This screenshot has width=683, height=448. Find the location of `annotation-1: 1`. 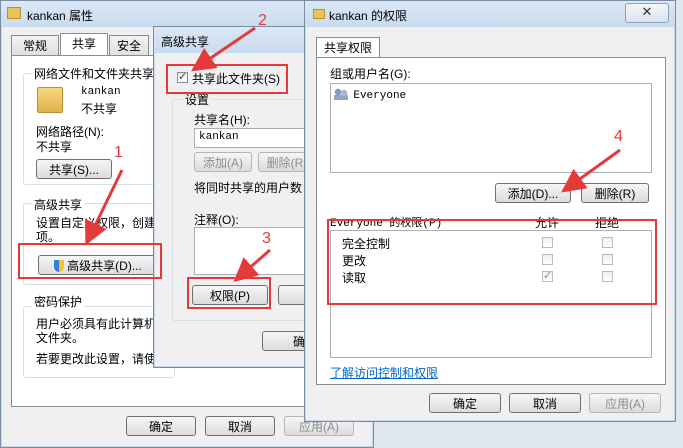

annotation-1: 1 is located at coordinates (118, 152).